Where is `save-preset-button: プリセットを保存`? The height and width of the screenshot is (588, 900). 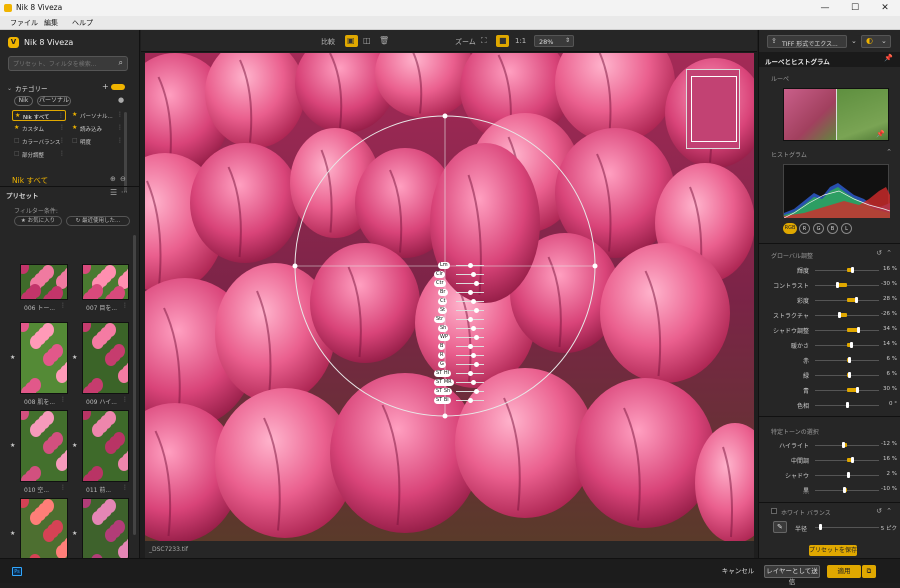
save-preset-button: プリセットを保存 is located at coordinates (833, 550).